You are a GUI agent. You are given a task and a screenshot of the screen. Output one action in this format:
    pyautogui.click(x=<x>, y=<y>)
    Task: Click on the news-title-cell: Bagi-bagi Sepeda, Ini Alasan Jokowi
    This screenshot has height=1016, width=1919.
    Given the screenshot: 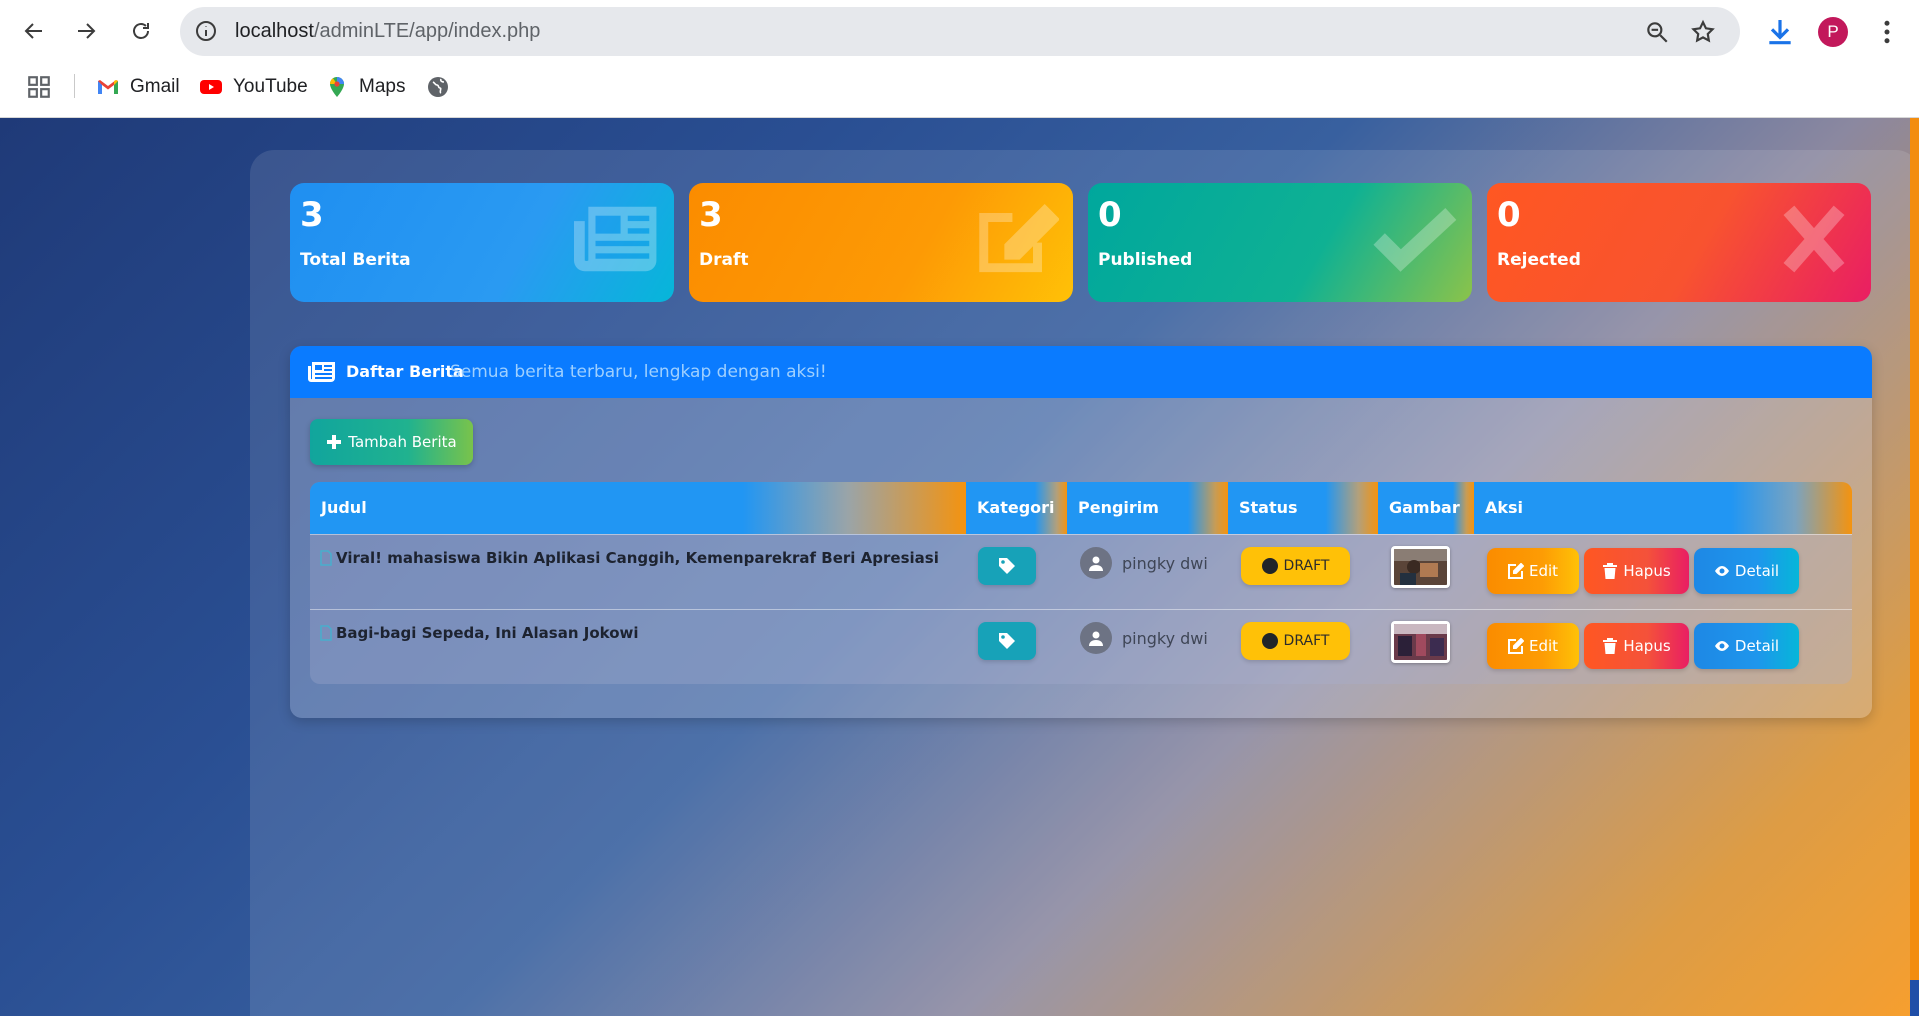 What is the action you would take?
    pyautogui.click(x=479, y=633)
    